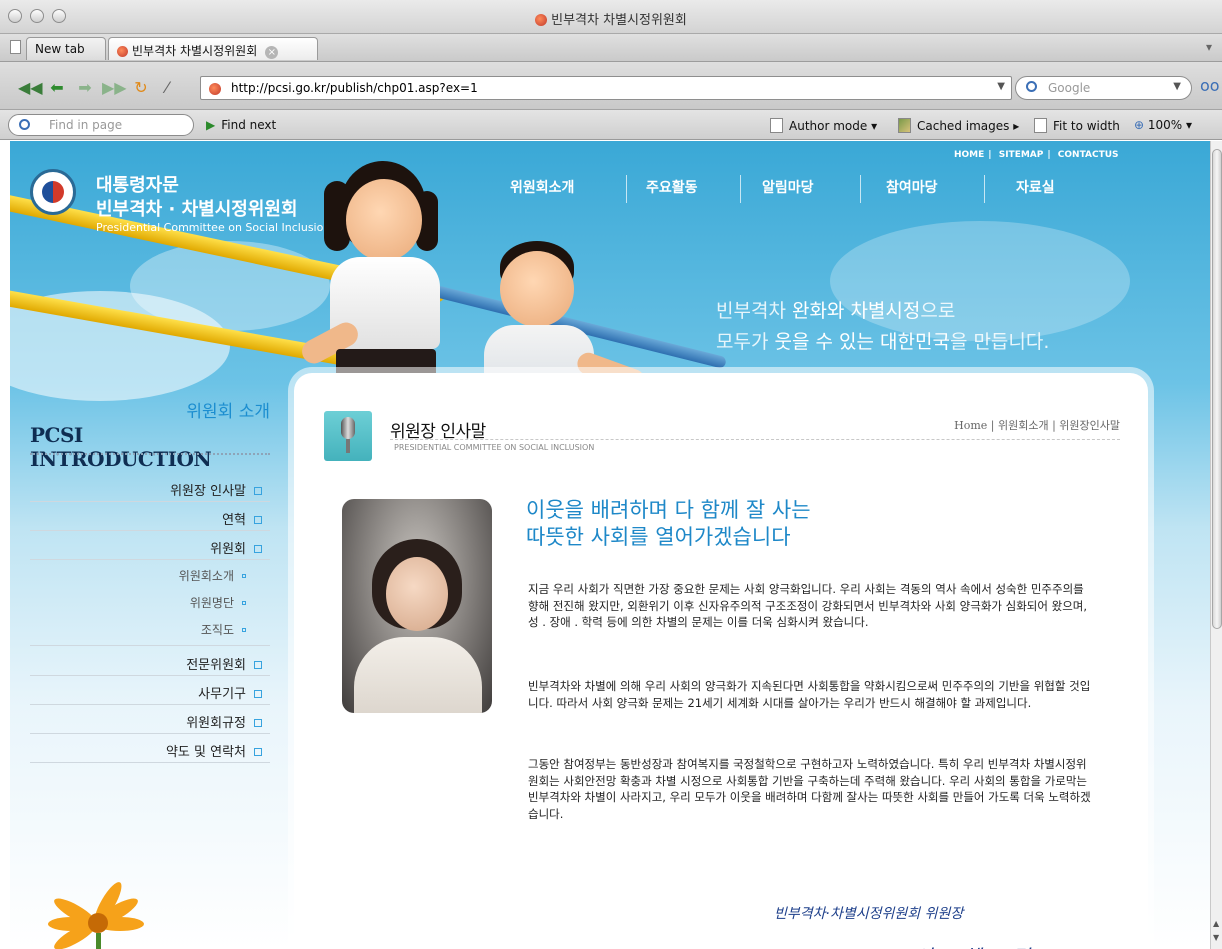 Image resolution: width=1222 pixels, height=949 pixels. I want to click on menu-participation: 참여마당, so click(912, 187).